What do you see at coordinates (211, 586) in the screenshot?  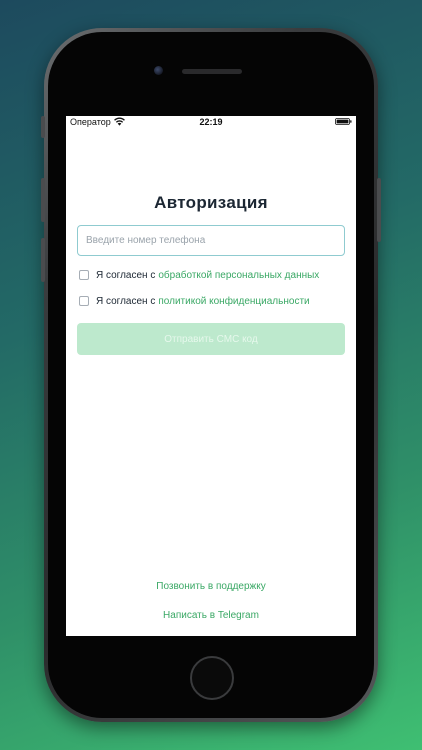 I see `call-support-link: Позвонить в поддержку` at bounding box center [211, 586].